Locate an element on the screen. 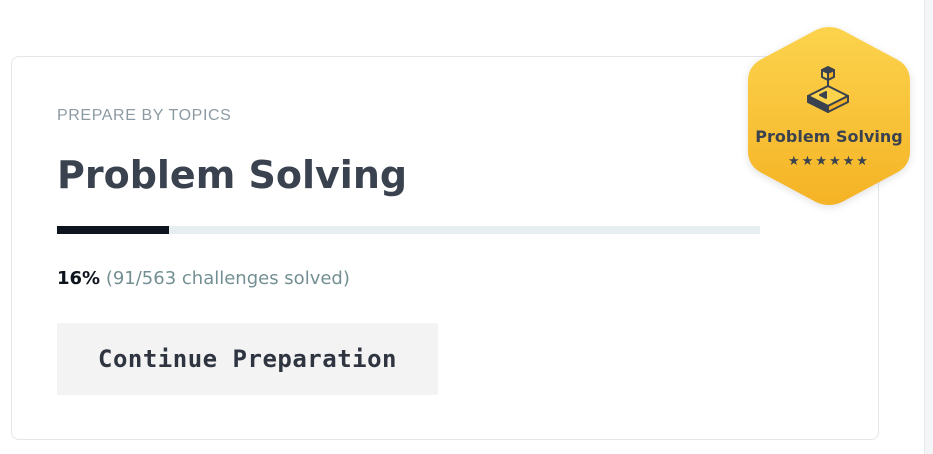 The width and height of the screenshot is (933, 454). badge-label: Problem Solving is located at coordinates (829, 136).